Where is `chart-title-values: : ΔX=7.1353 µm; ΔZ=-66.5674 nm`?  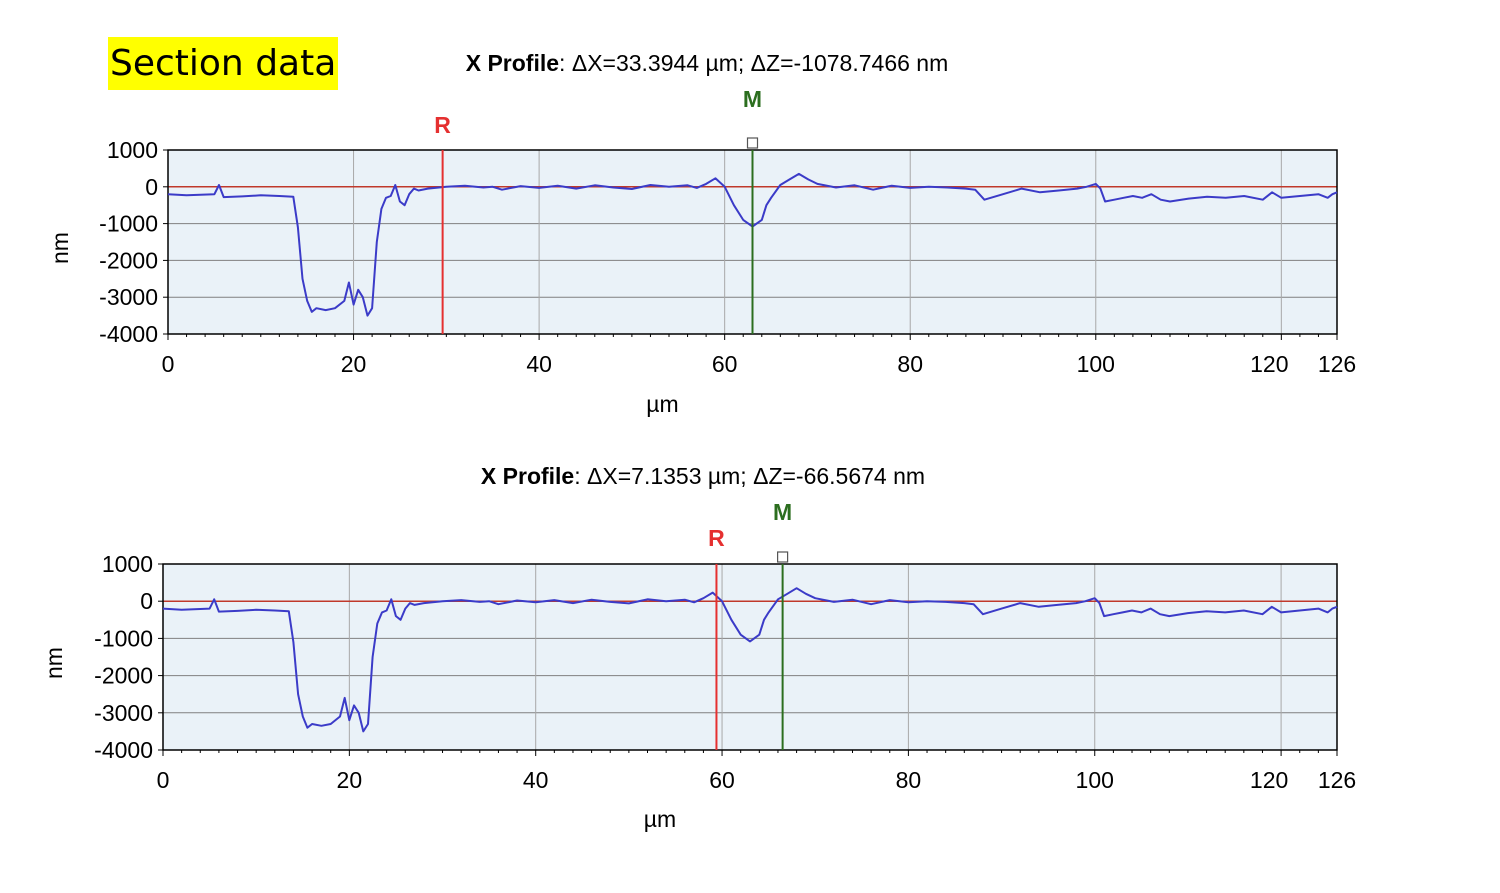 chart-title-values: : ΔX=7.1353 µm; ΔZ=-66.5674 nm is located at coordinates (749, 476).